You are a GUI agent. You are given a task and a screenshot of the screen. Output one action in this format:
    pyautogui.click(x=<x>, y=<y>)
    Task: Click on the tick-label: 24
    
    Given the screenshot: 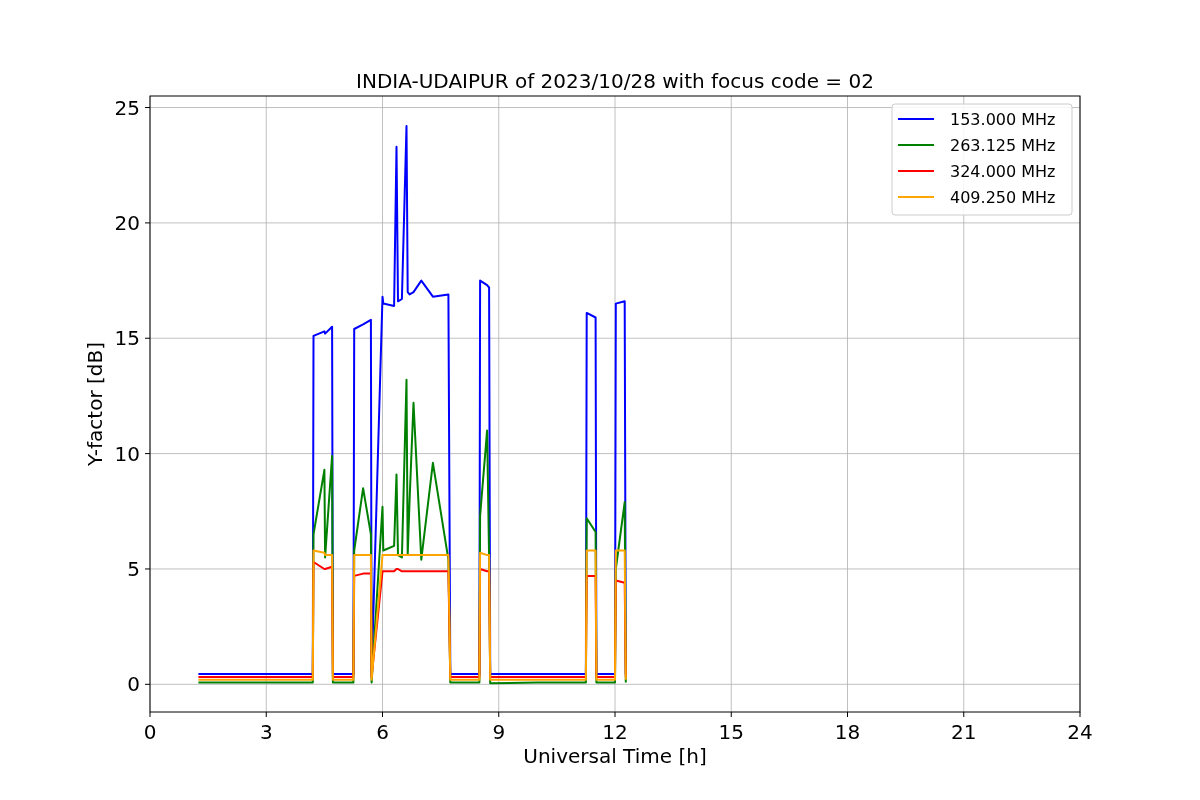 What is the action you would take?
    pyautogui.click(x=1080, y=732)
    